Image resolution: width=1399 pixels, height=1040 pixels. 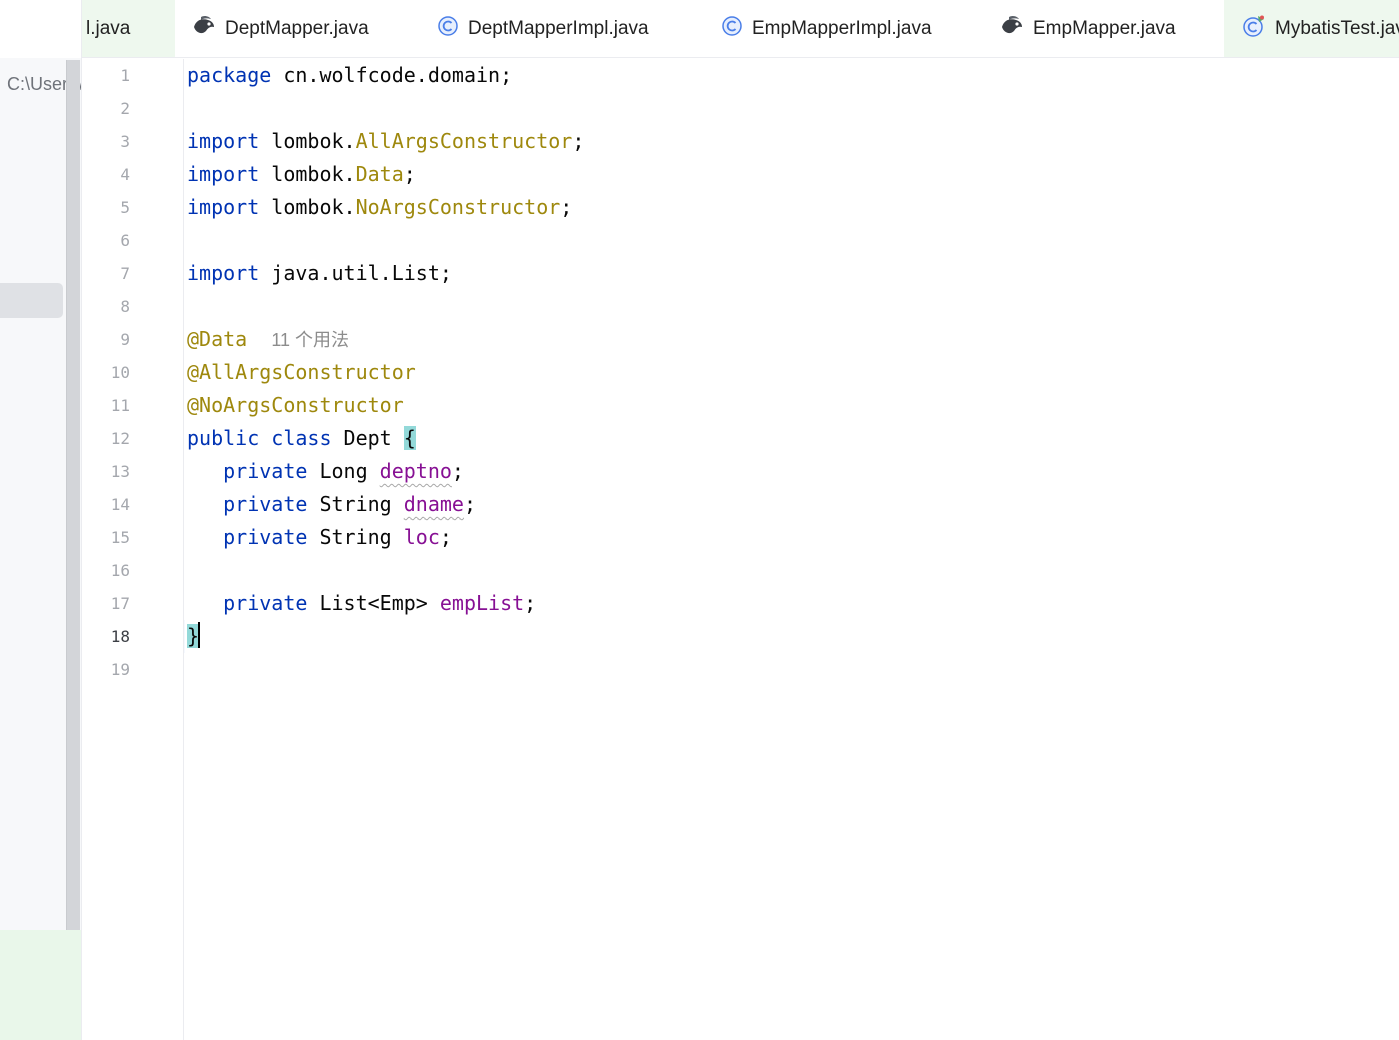 What do you see at coordinates (106, 273) in the screenshot?
I see `line-number: 7` at bounding box center [106, 273].